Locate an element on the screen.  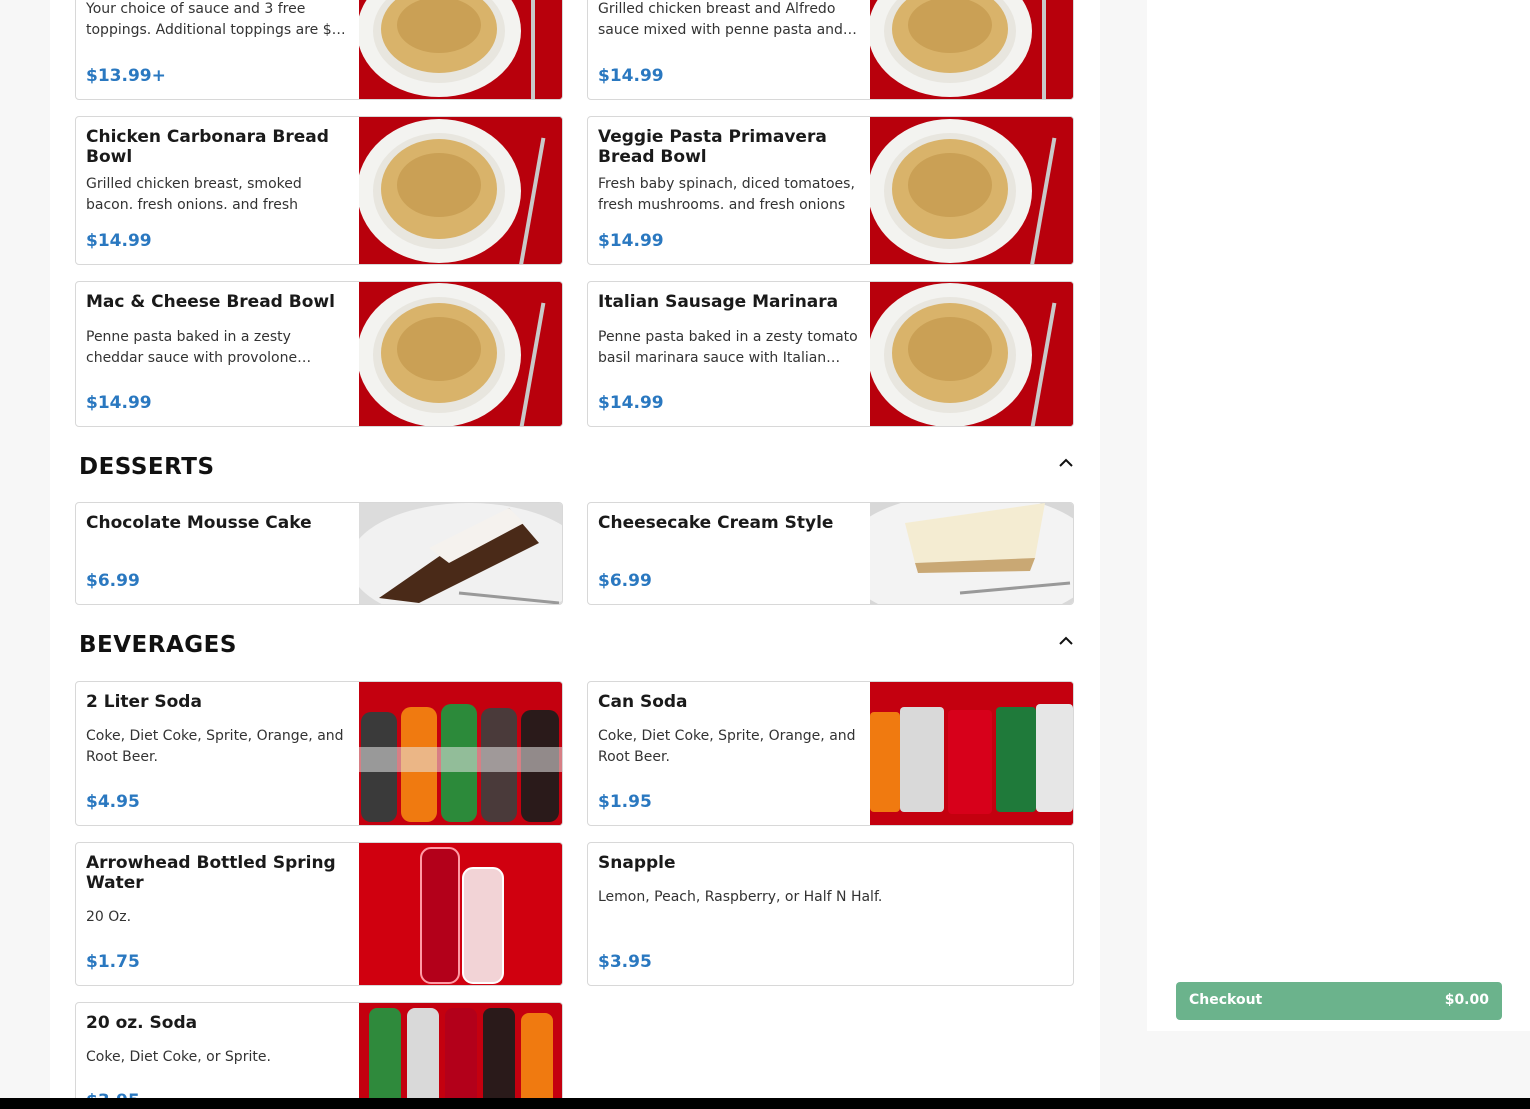
chocolate-cake-photo is located at coordinates (460, 553).